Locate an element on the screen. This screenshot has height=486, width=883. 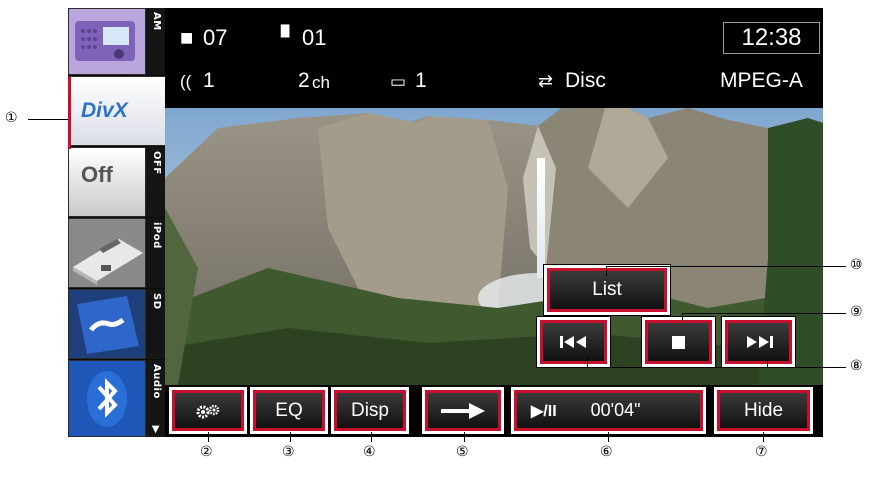
channels-unit: ch is located at coordinates (321, 82).